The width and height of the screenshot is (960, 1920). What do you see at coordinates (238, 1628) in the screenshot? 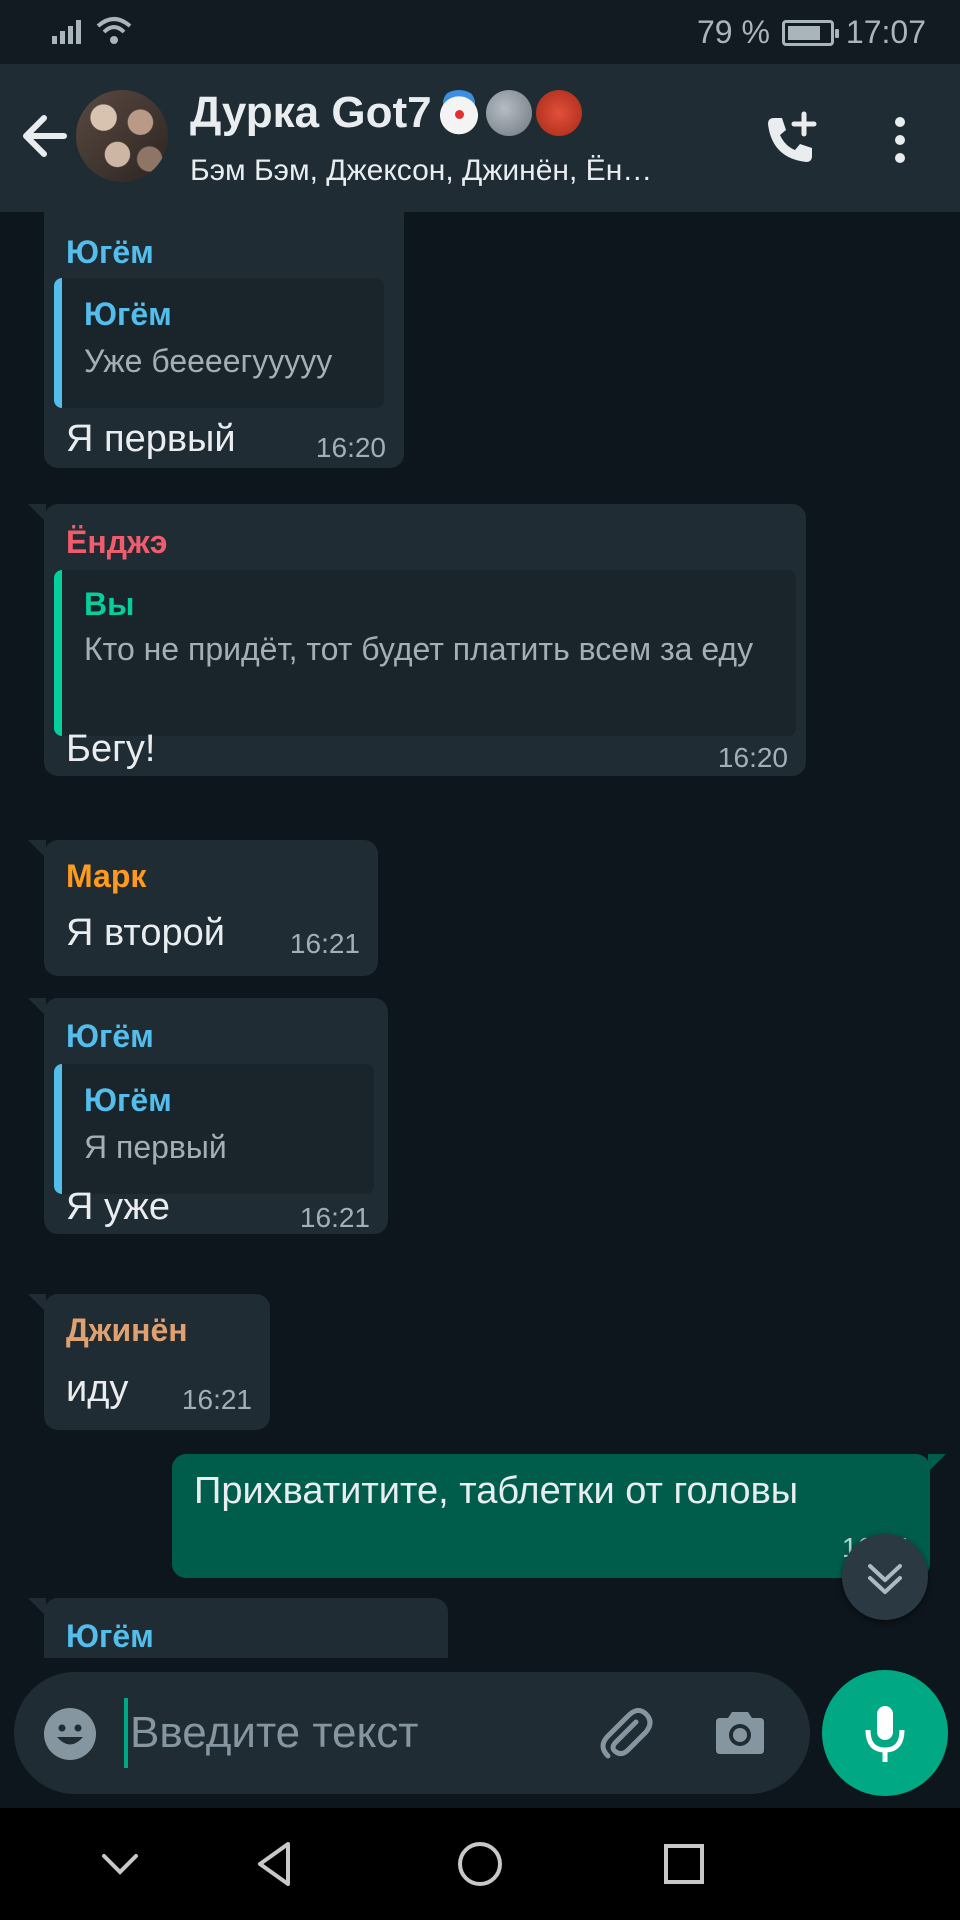
I see `message-bubble: Югём` at bounding box center [238, 1628].